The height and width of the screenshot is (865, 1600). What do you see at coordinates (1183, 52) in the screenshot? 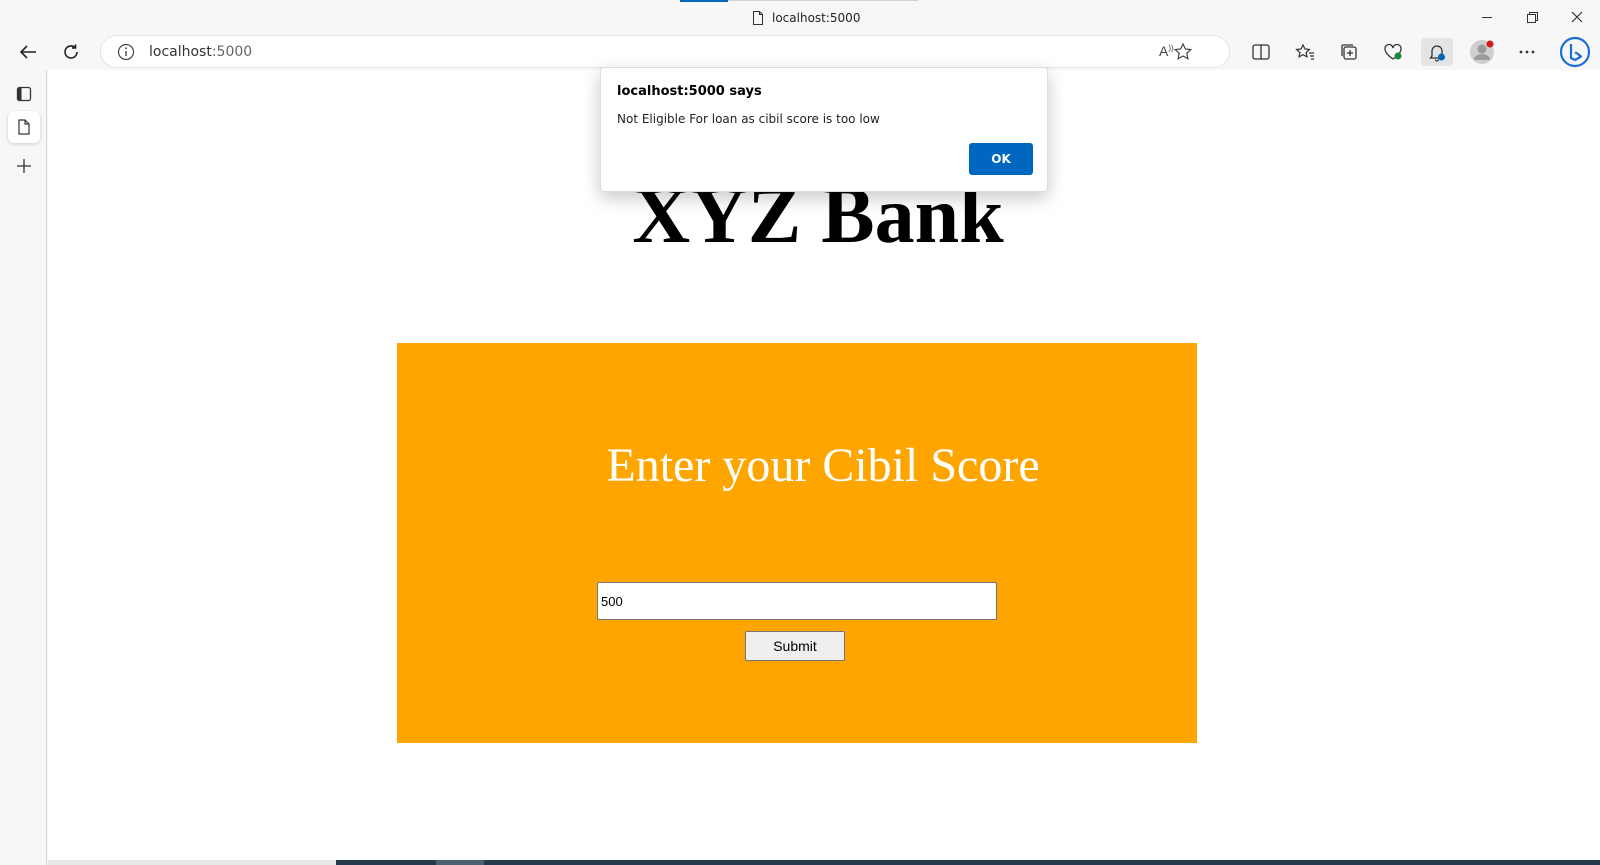
I see `star-icon` at bounding box center [1183, 52].